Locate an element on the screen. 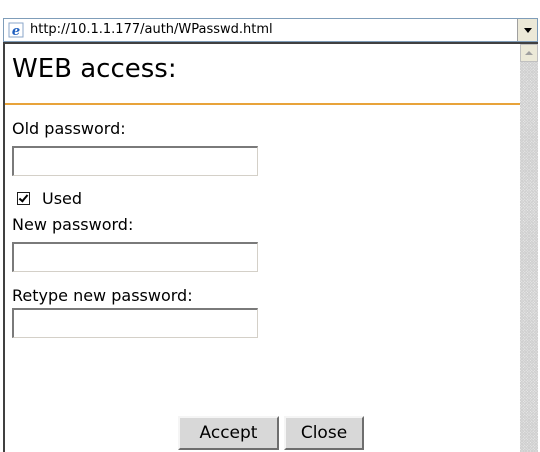 This screenshot has height=452, width=540. accept-button: Accept is located at coordinates (228, 433).